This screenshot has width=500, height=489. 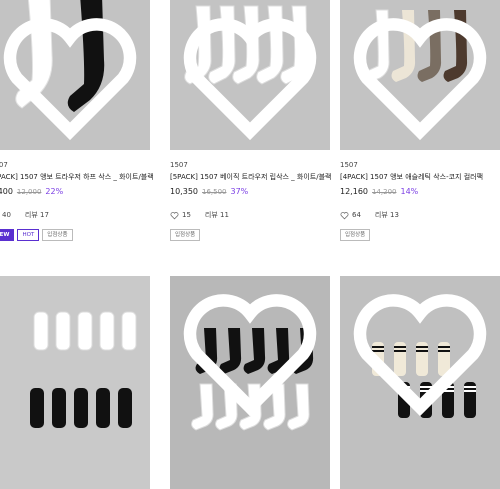 I want to click on review-count: 13, so click(x=394, y=215).